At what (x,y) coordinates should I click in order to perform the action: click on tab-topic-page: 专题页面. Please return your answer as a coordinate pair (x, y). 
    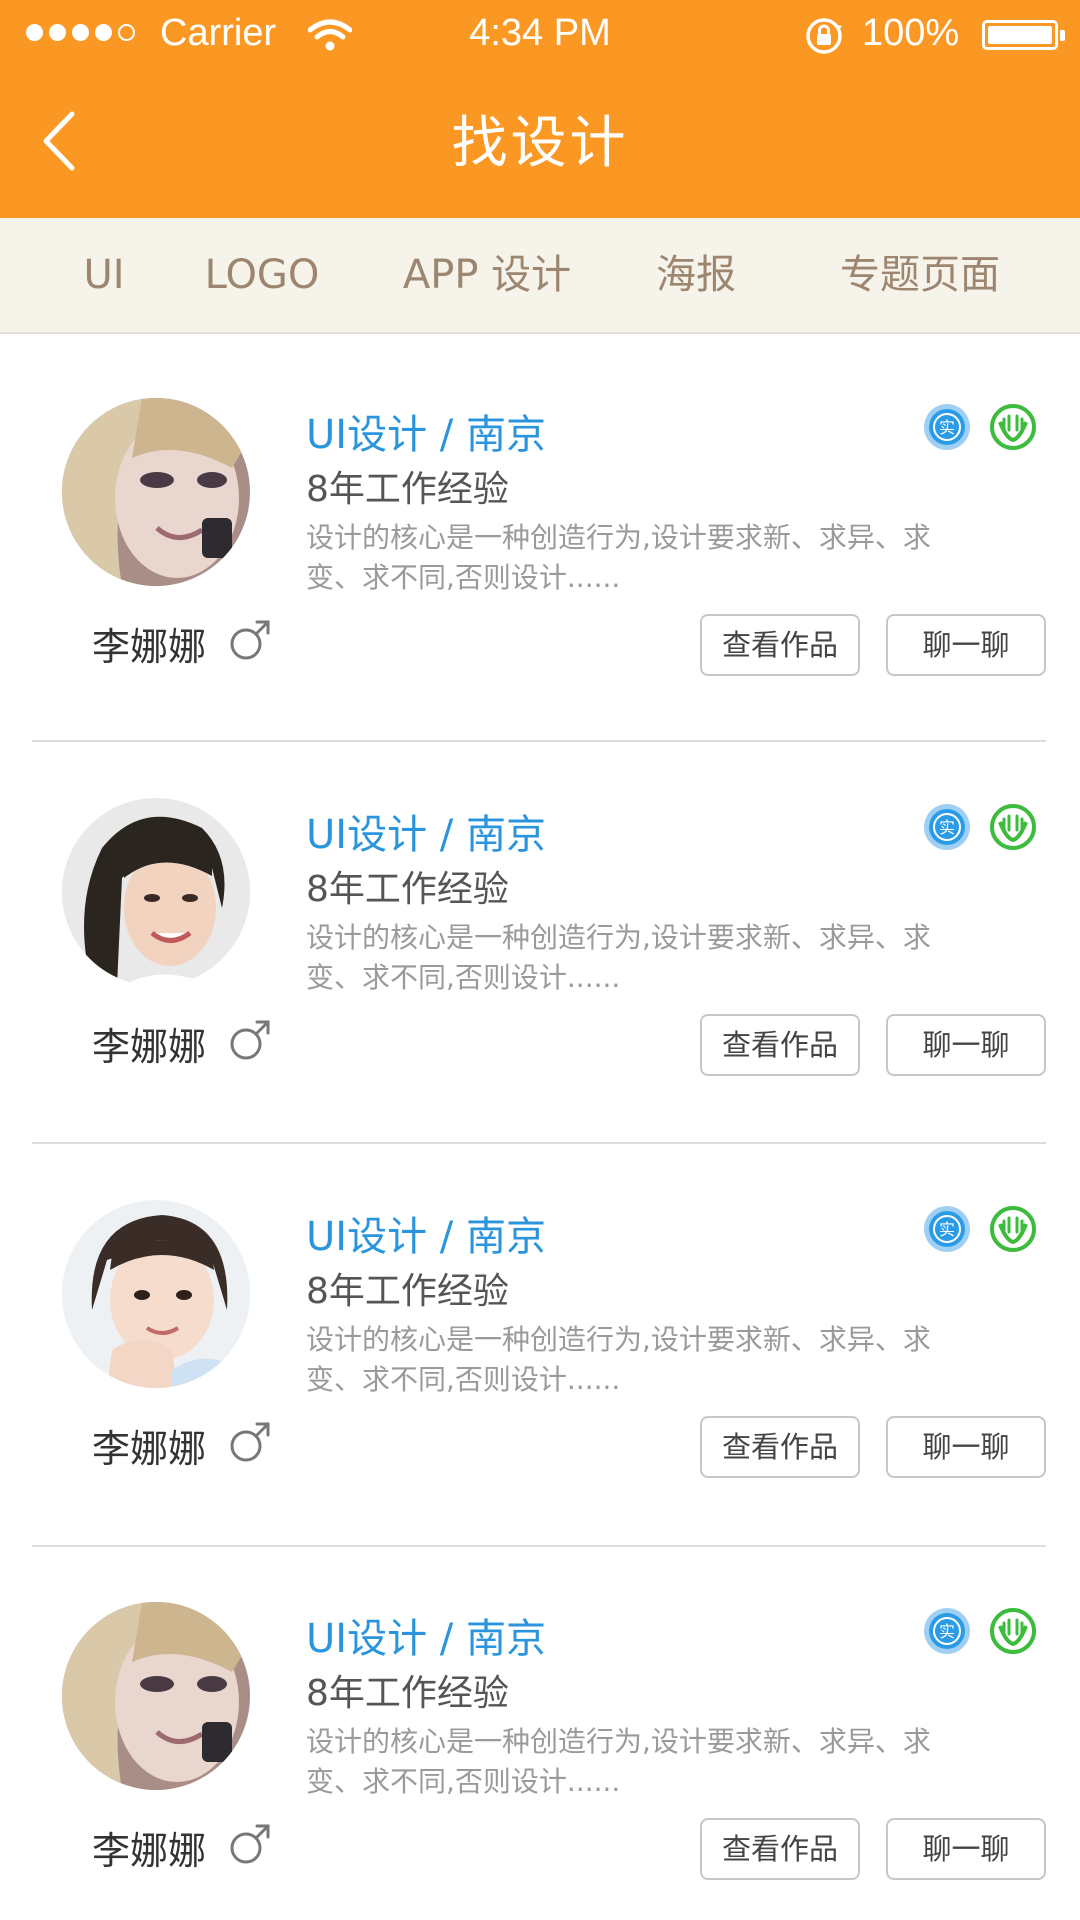
    Looking at the image, I should click on (920, 275).